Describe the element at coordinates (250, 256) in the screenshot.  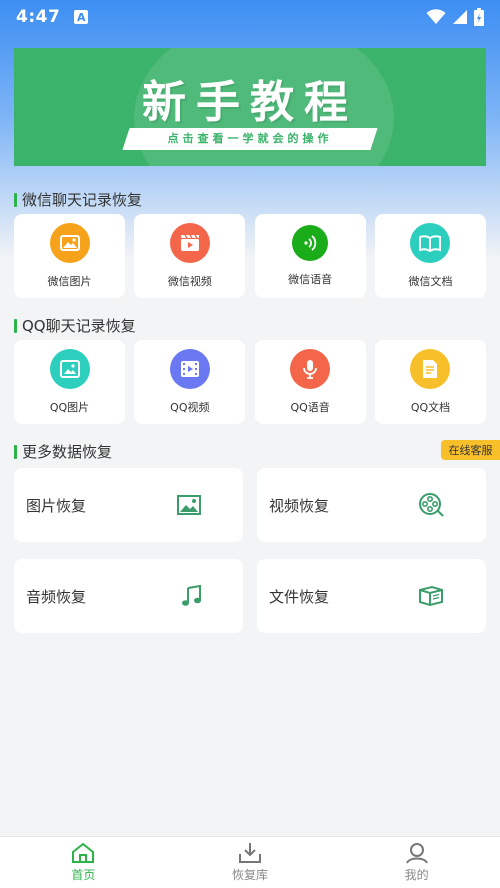
I see `wechat-grid: 微信图片 微信视频 微信语音 微信文档` at that location.